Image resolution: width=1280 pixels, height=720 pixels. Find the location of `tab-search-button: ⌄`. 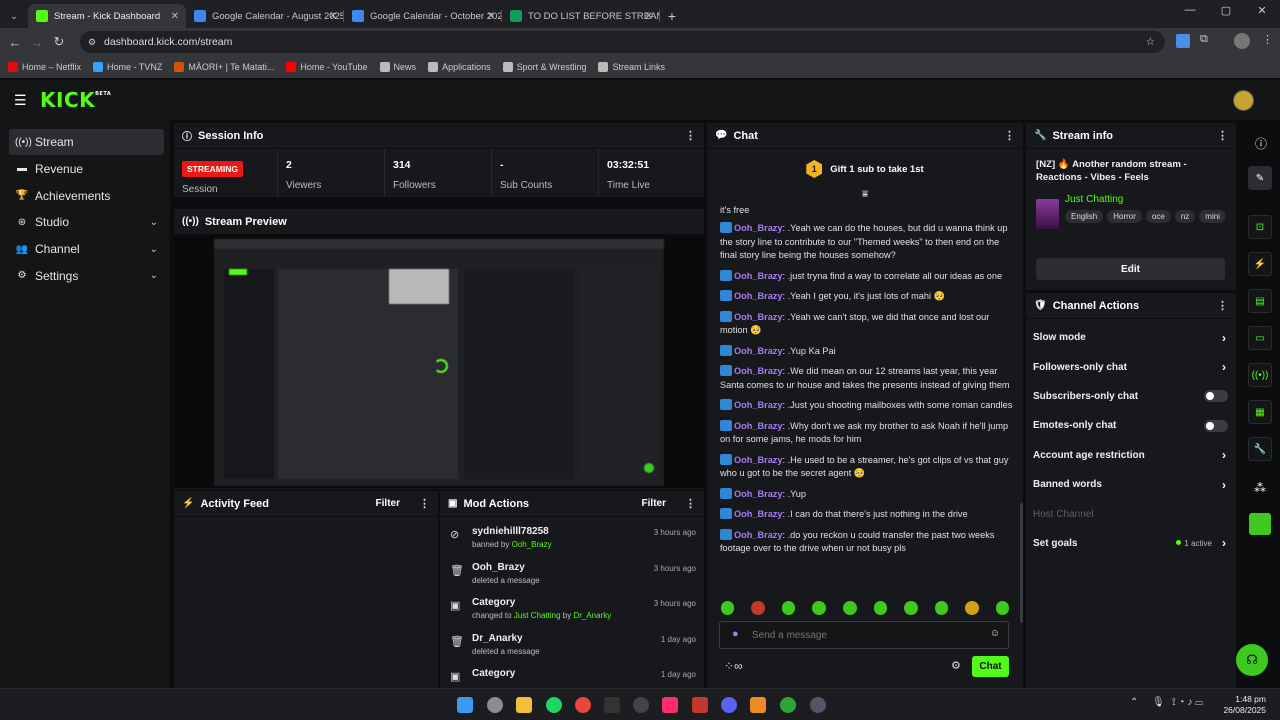

tab-search-button: ⌄ is located at coordinates (14, 16).